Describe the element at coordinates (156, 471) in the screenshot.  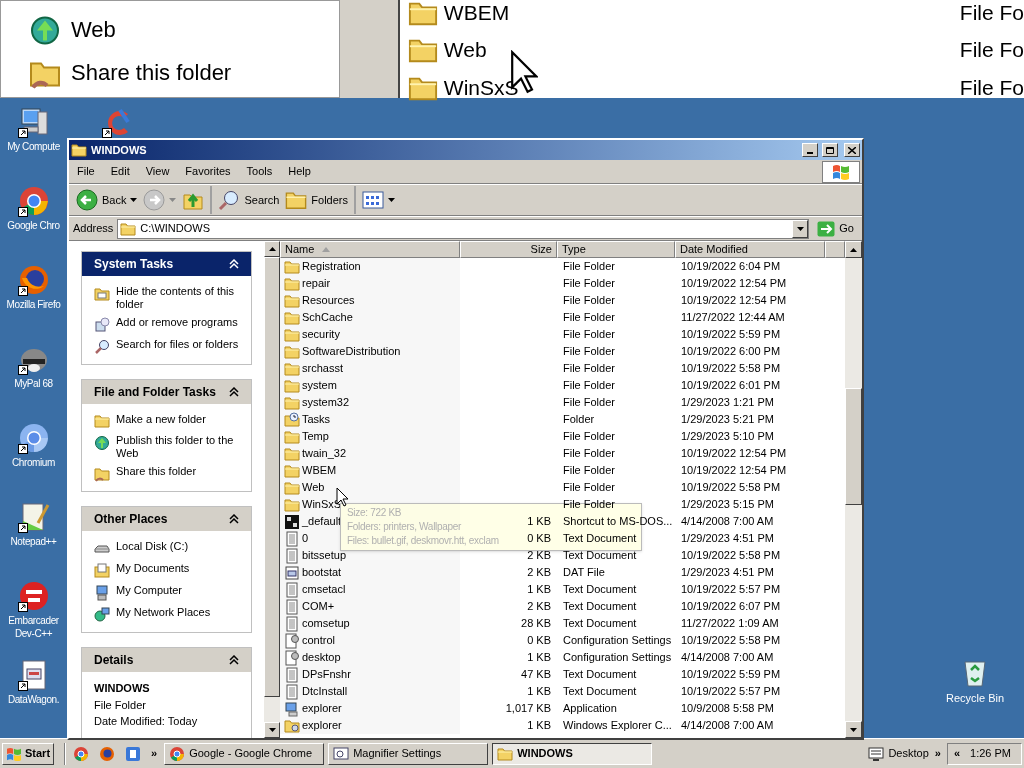
I see `task-link: Share this folder` at that location.